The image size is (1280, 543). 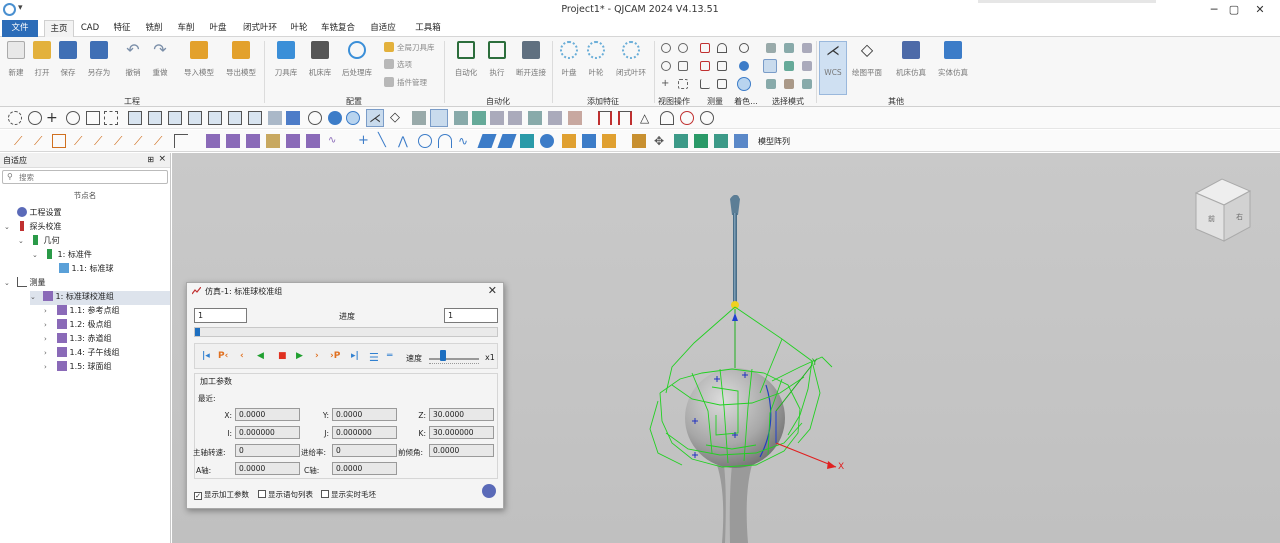 I want to click on transform-icon, so click(x=639, y=141).